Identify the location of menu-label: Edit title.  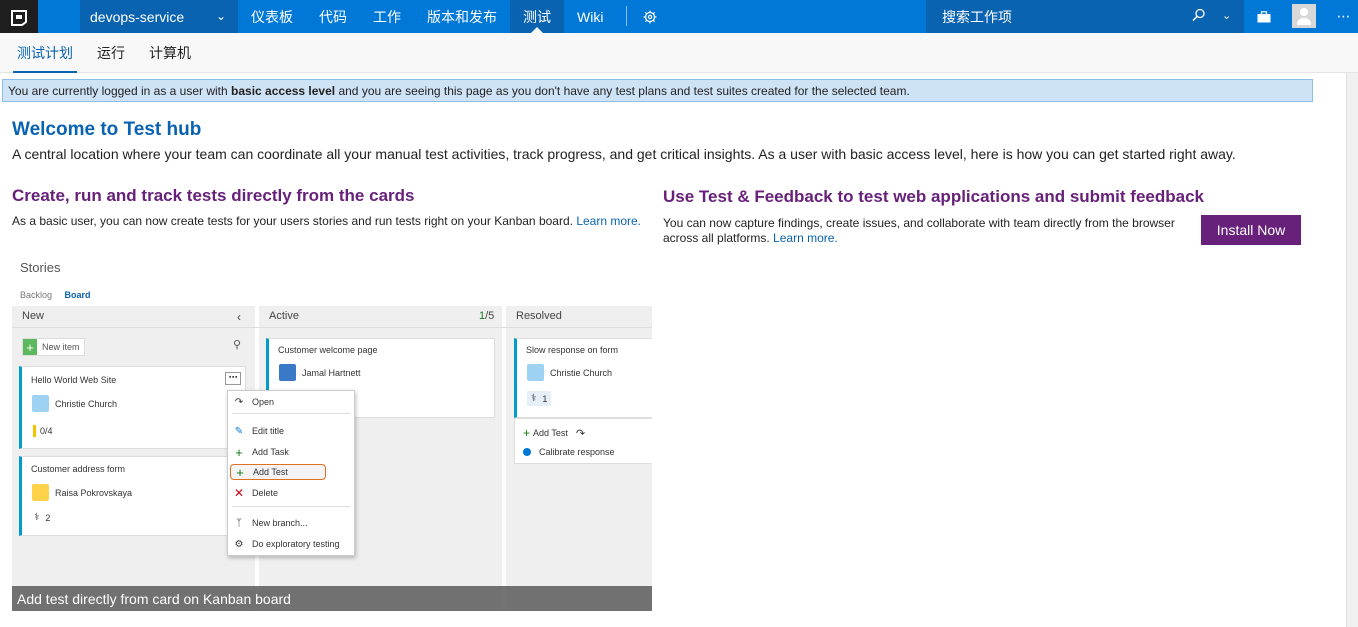
(268, 431).